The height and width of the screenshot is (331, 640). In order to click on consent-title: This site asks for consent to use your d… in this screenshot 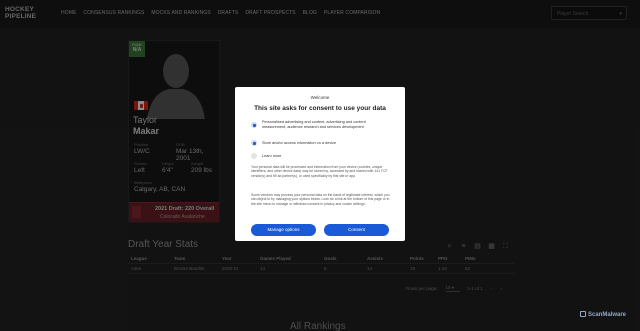, I will do `click(320, 108)`.